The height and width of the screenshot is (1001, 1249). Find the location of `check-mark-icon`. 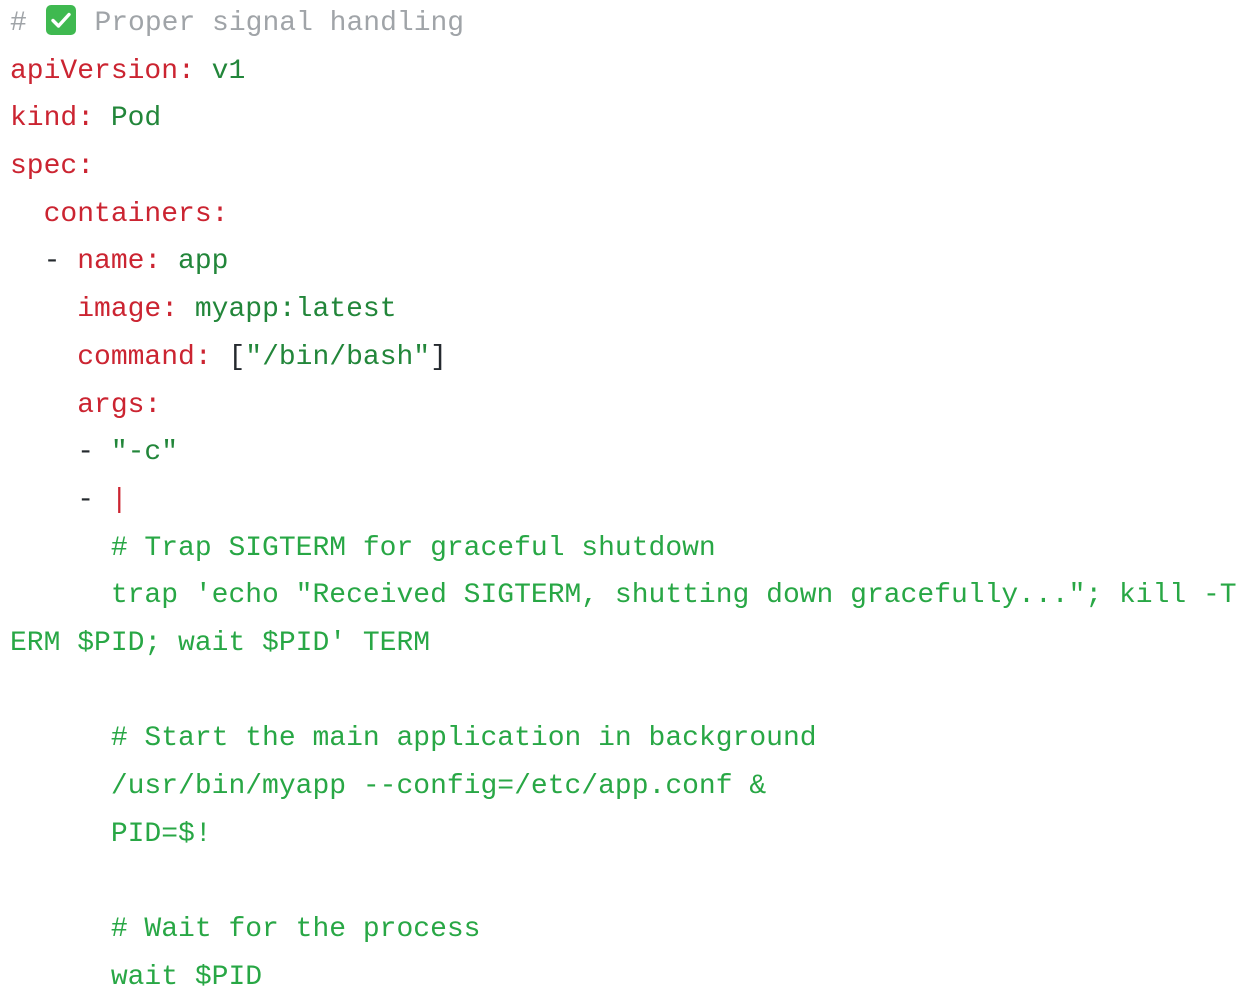

check-mark-icon is located at coordinates (60, 20).